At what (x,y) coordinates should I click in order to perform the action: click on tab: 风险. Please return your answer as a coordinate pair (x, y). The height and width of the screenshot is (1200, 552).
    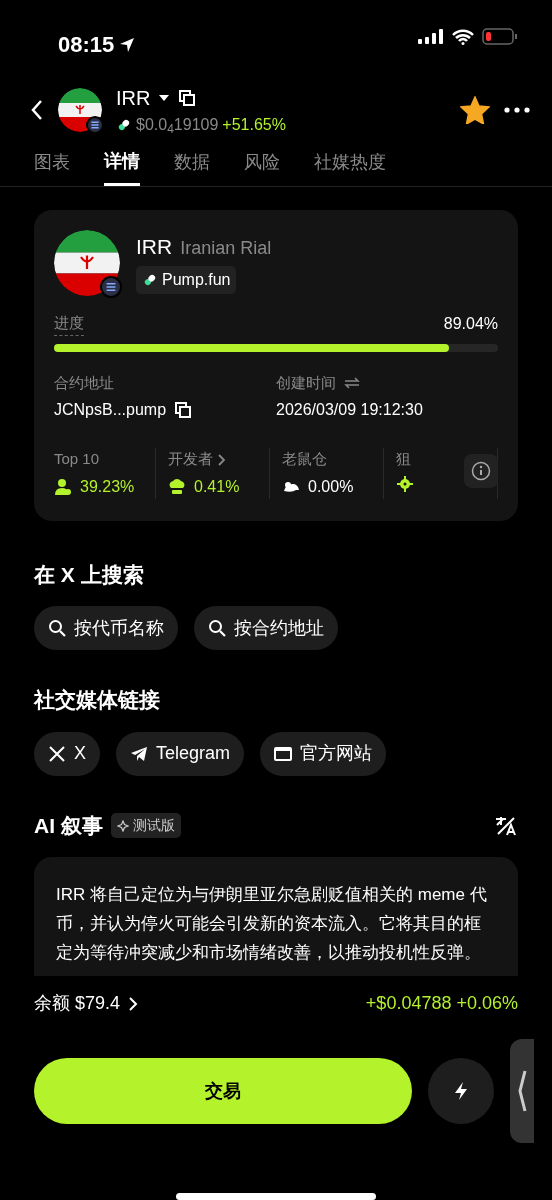
    Looking at the image, I should click on (262, 166).